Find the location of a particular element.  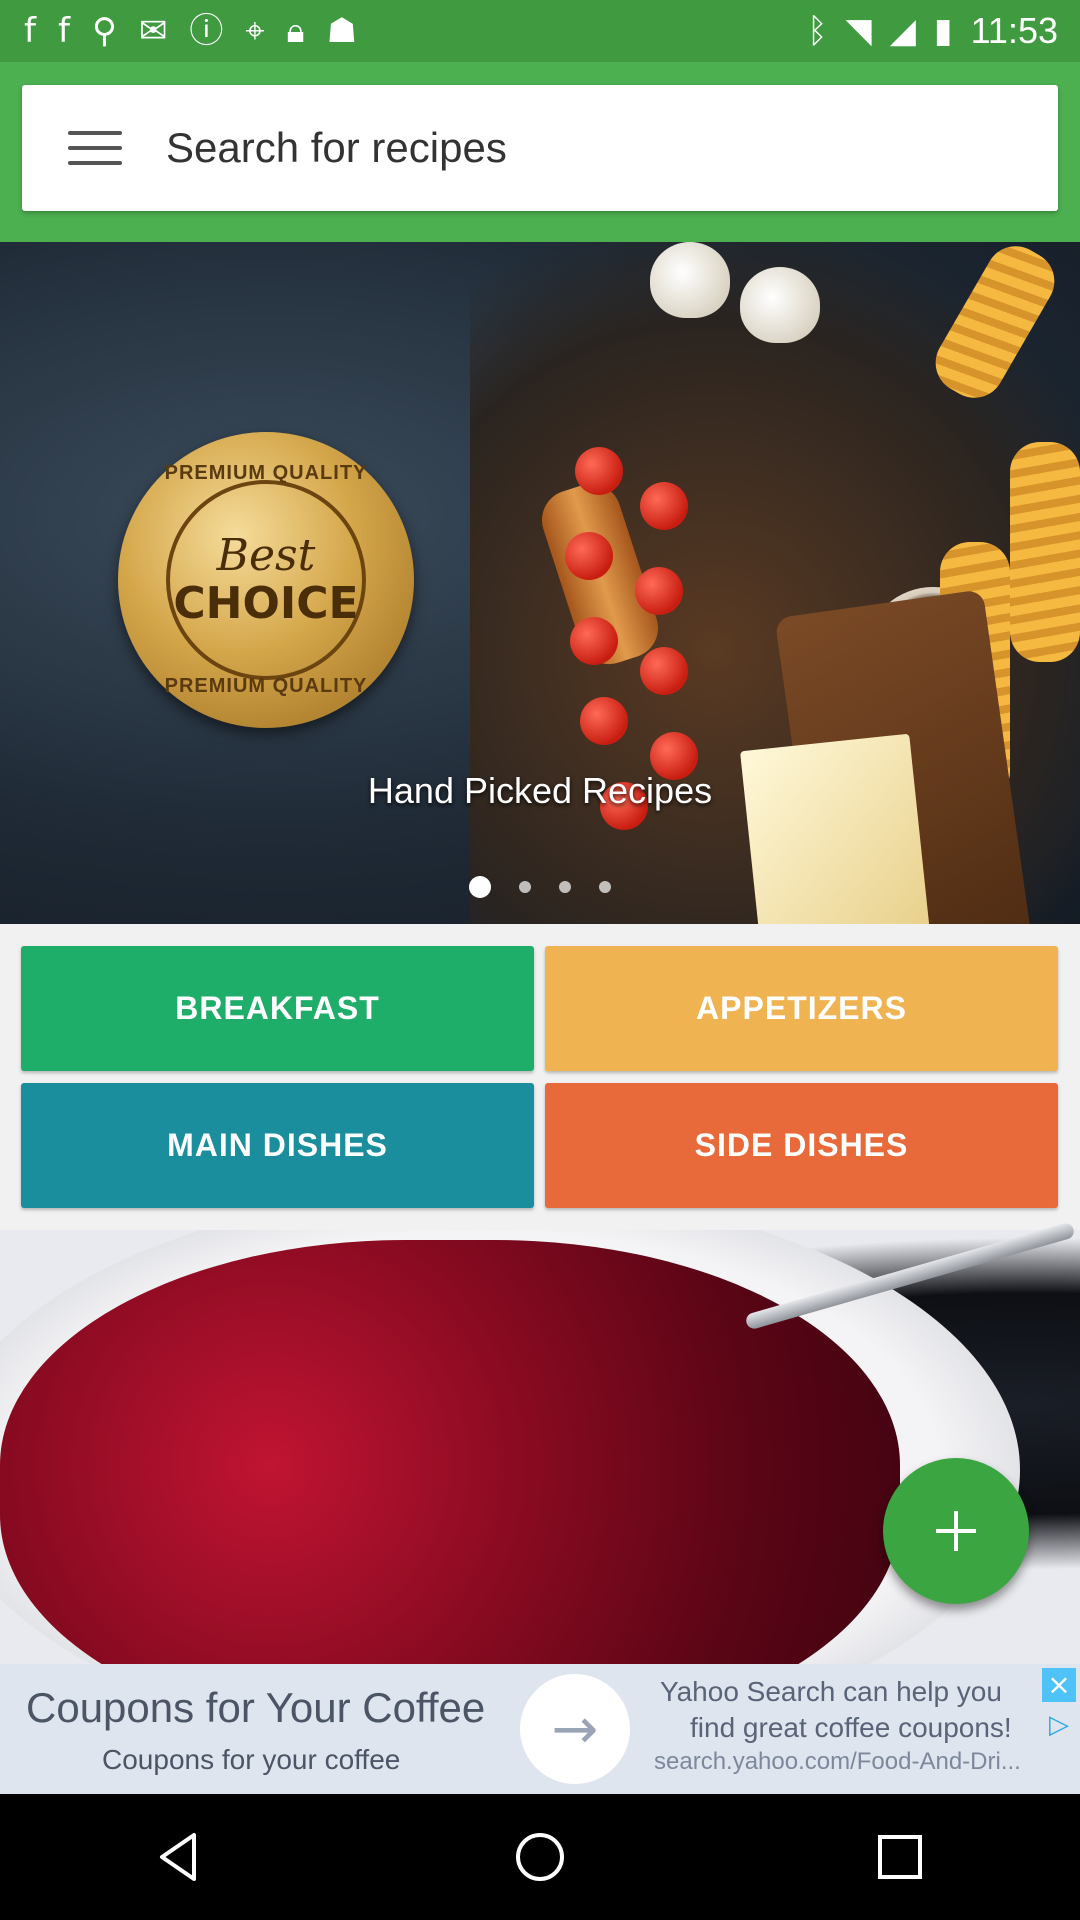

add-button is located at coordinates (956, 1531).